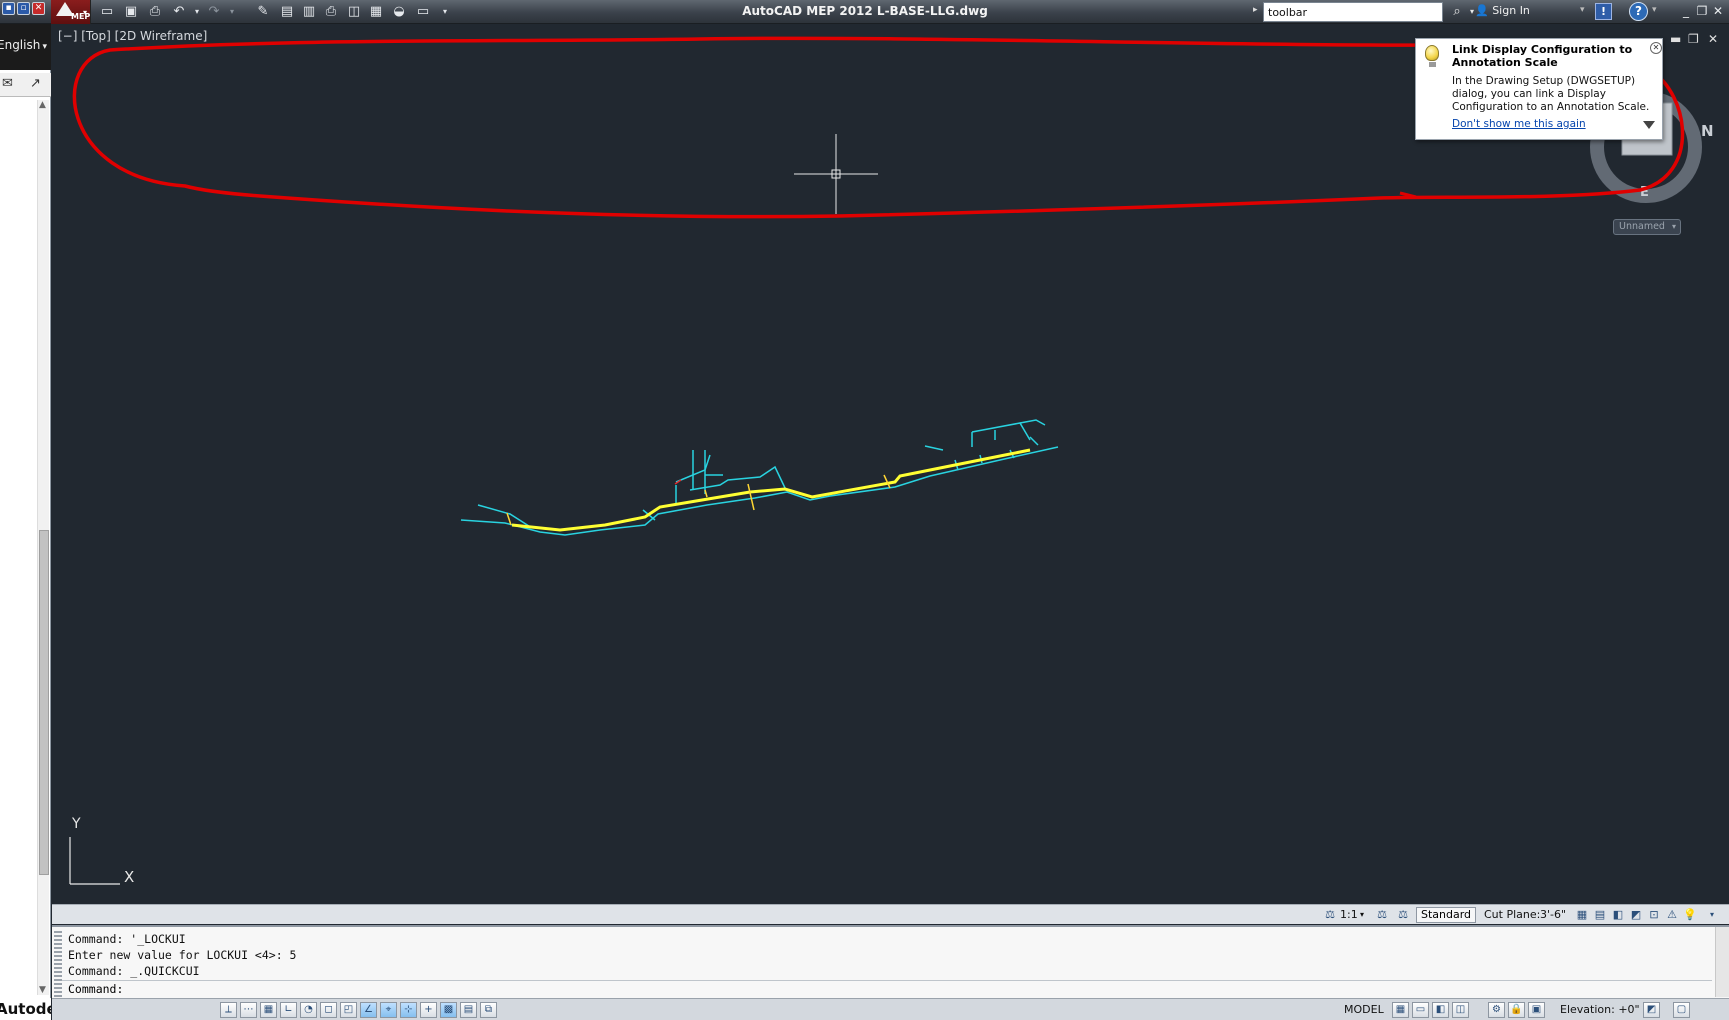 This screenshot has width=1729, height=1020. Describe the element at coordinates (1603, 11) in the screenshot. I see `autodesk-exchange-icon: !` at that location.